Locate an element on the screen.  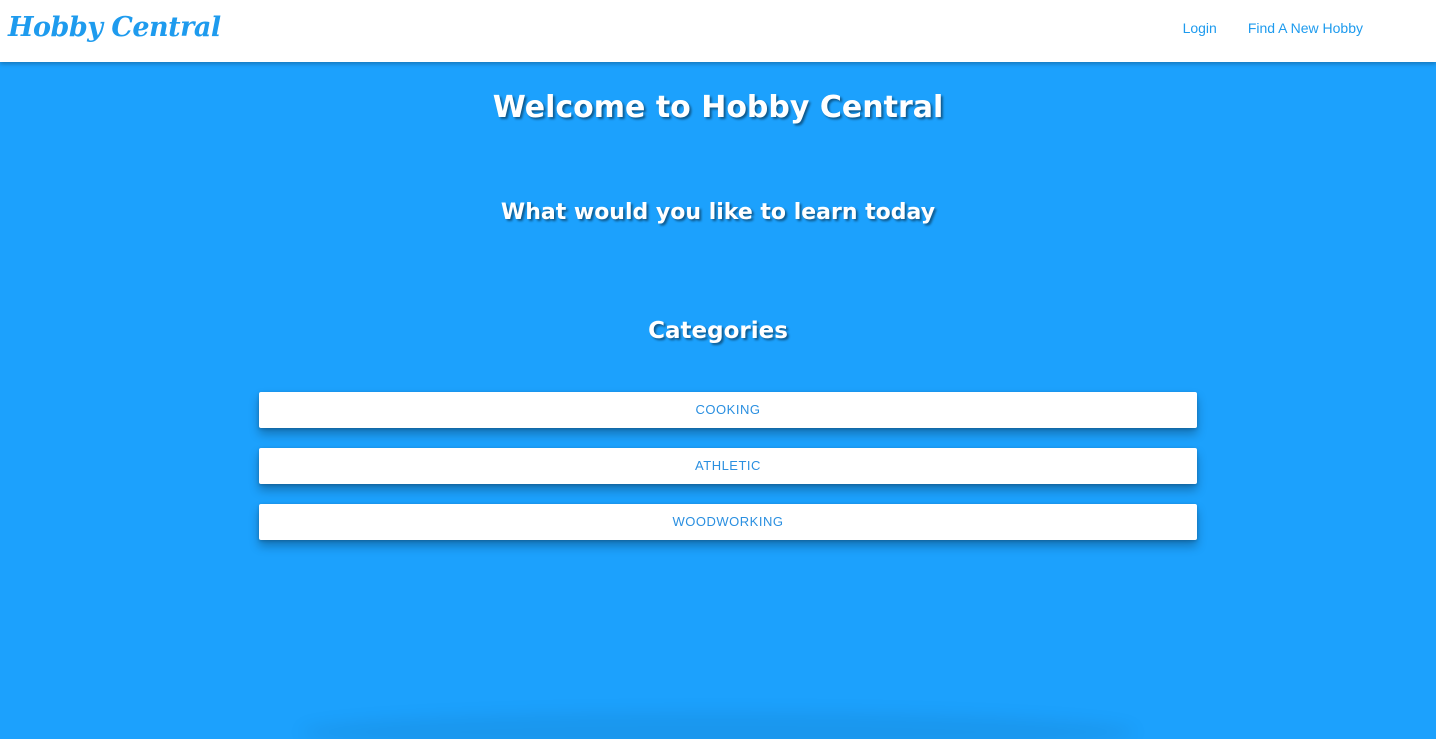
nav-links: Login Find A New Hobby is located at coordinates (1273, 28).